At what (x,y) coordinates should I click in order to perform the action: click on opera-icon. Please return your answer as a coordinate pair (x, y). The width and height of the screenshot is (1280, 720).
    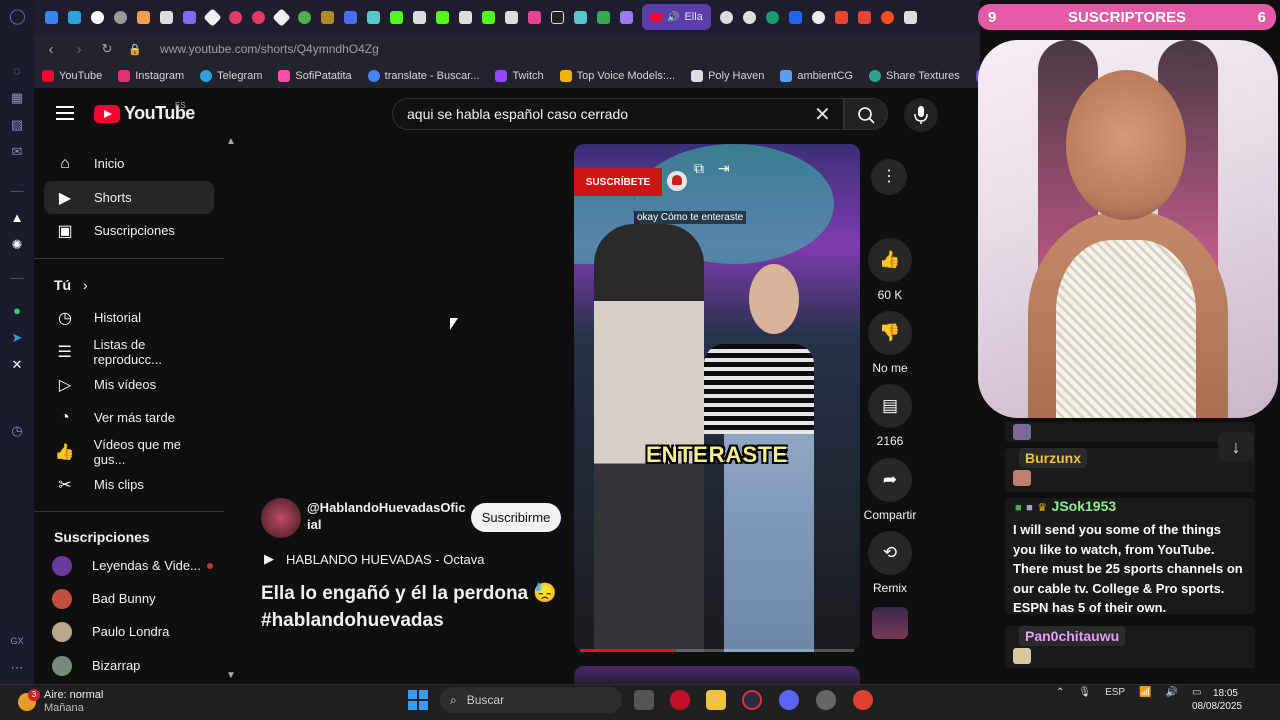
    Looking at the image, I should click on (752, 700).